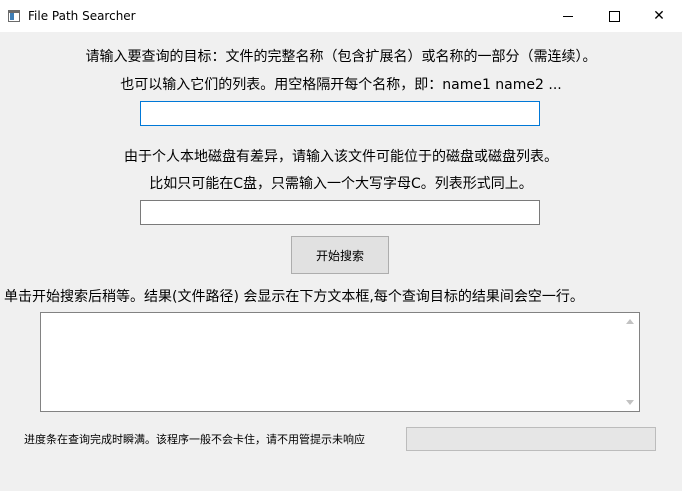 This screenshot has width=682, height=491. I want to click on progress-bar, so click(531, 439).